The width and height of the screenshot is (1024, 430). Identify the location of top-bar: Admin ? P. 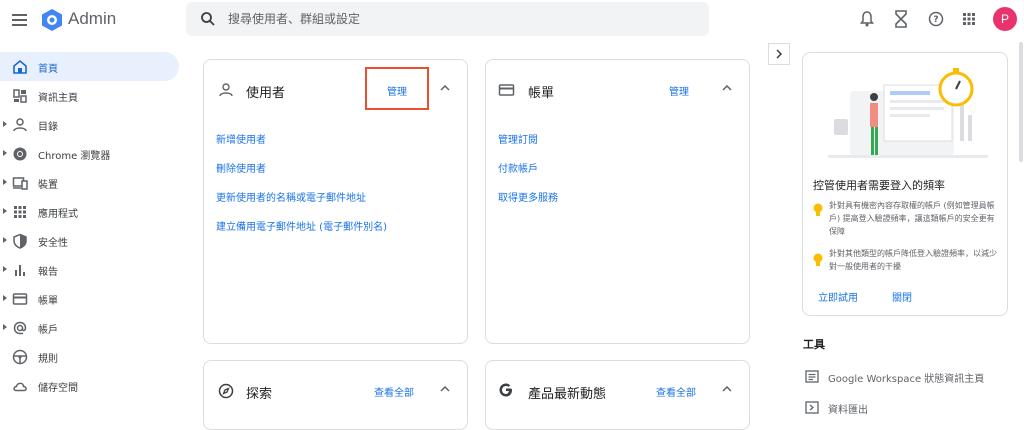
(512, 20).